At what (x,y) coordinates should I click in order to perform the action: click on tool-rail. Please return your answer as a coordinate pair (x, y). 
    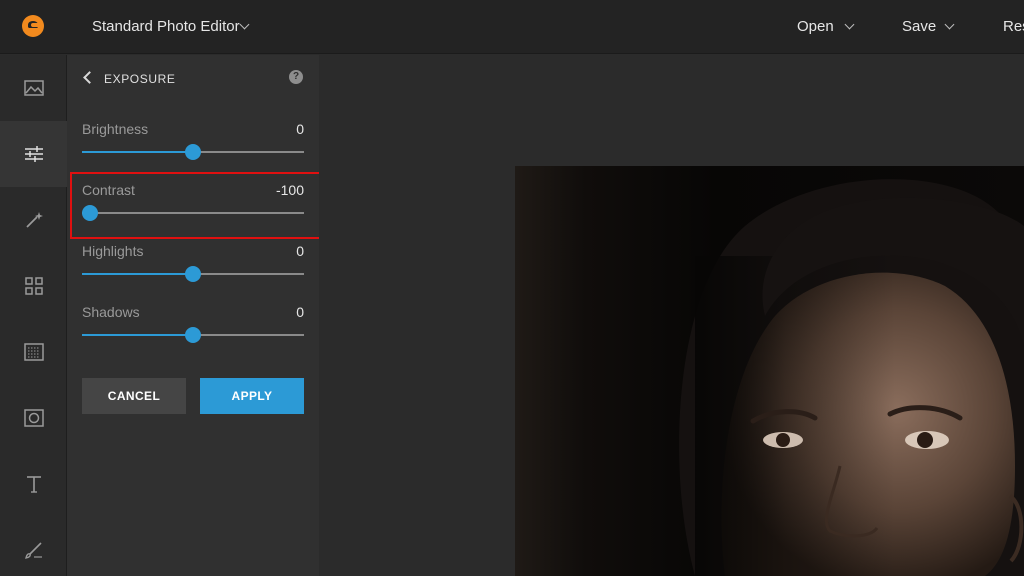
    Looking at the image, I should click on (33, 315).